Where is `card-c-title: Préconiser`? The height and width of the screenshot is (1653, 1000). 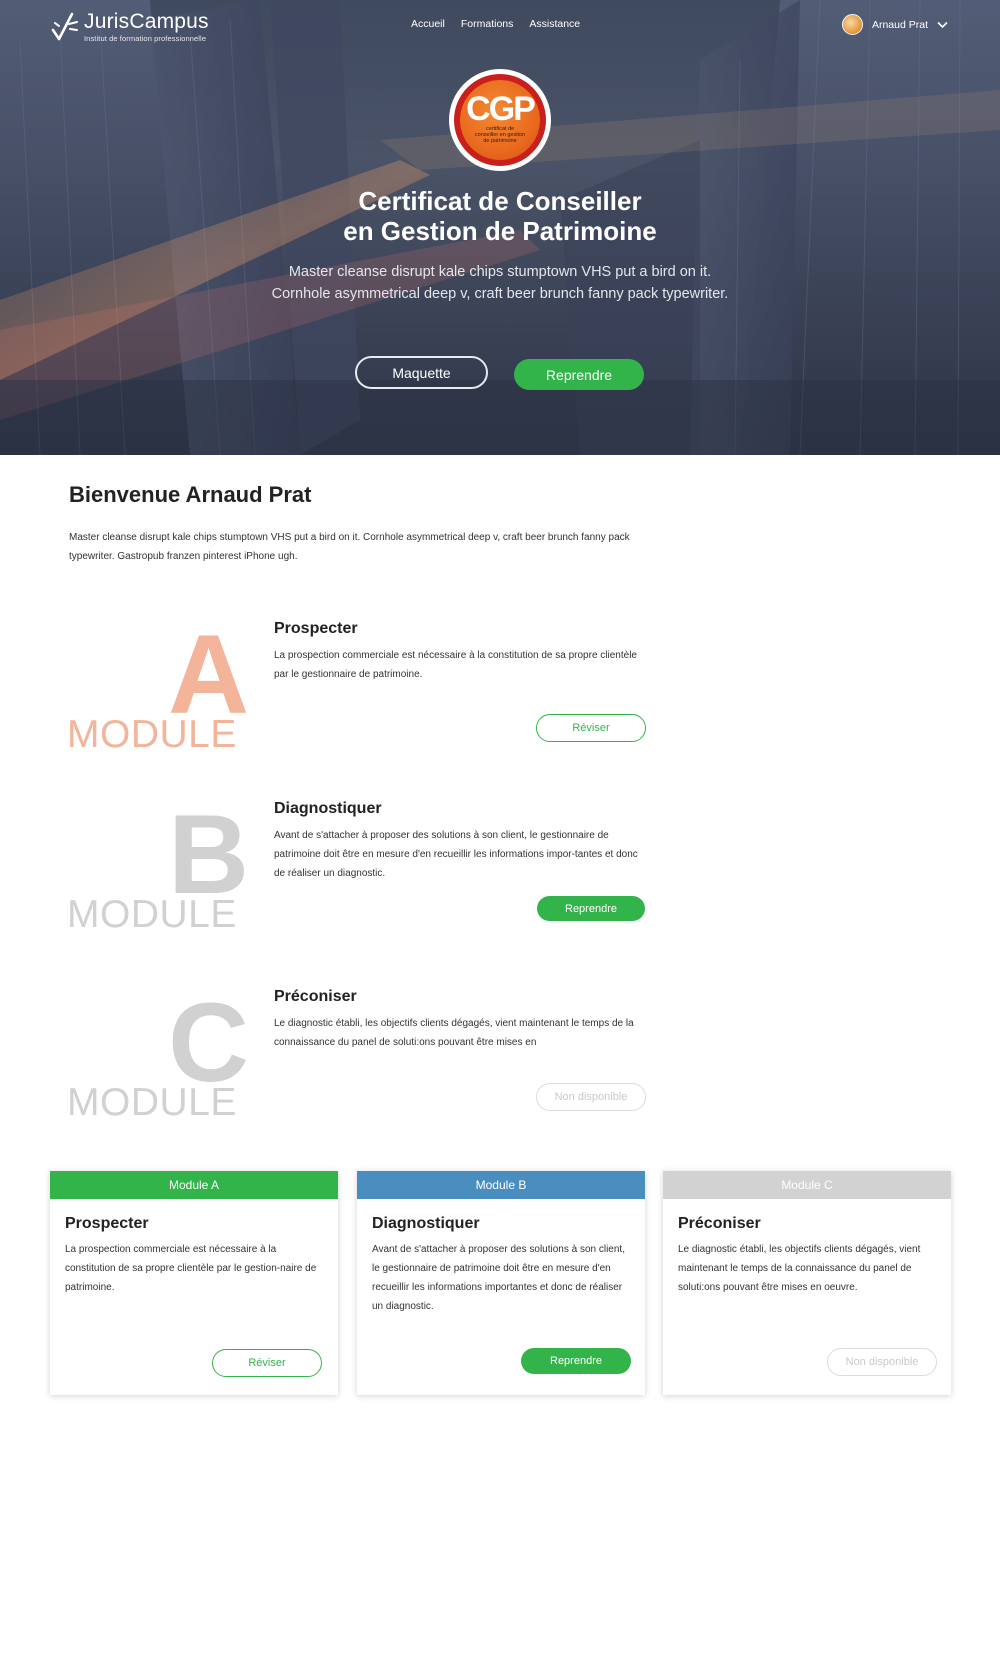
card-c-title: Préconiser is located at coordinates (719, 1223).